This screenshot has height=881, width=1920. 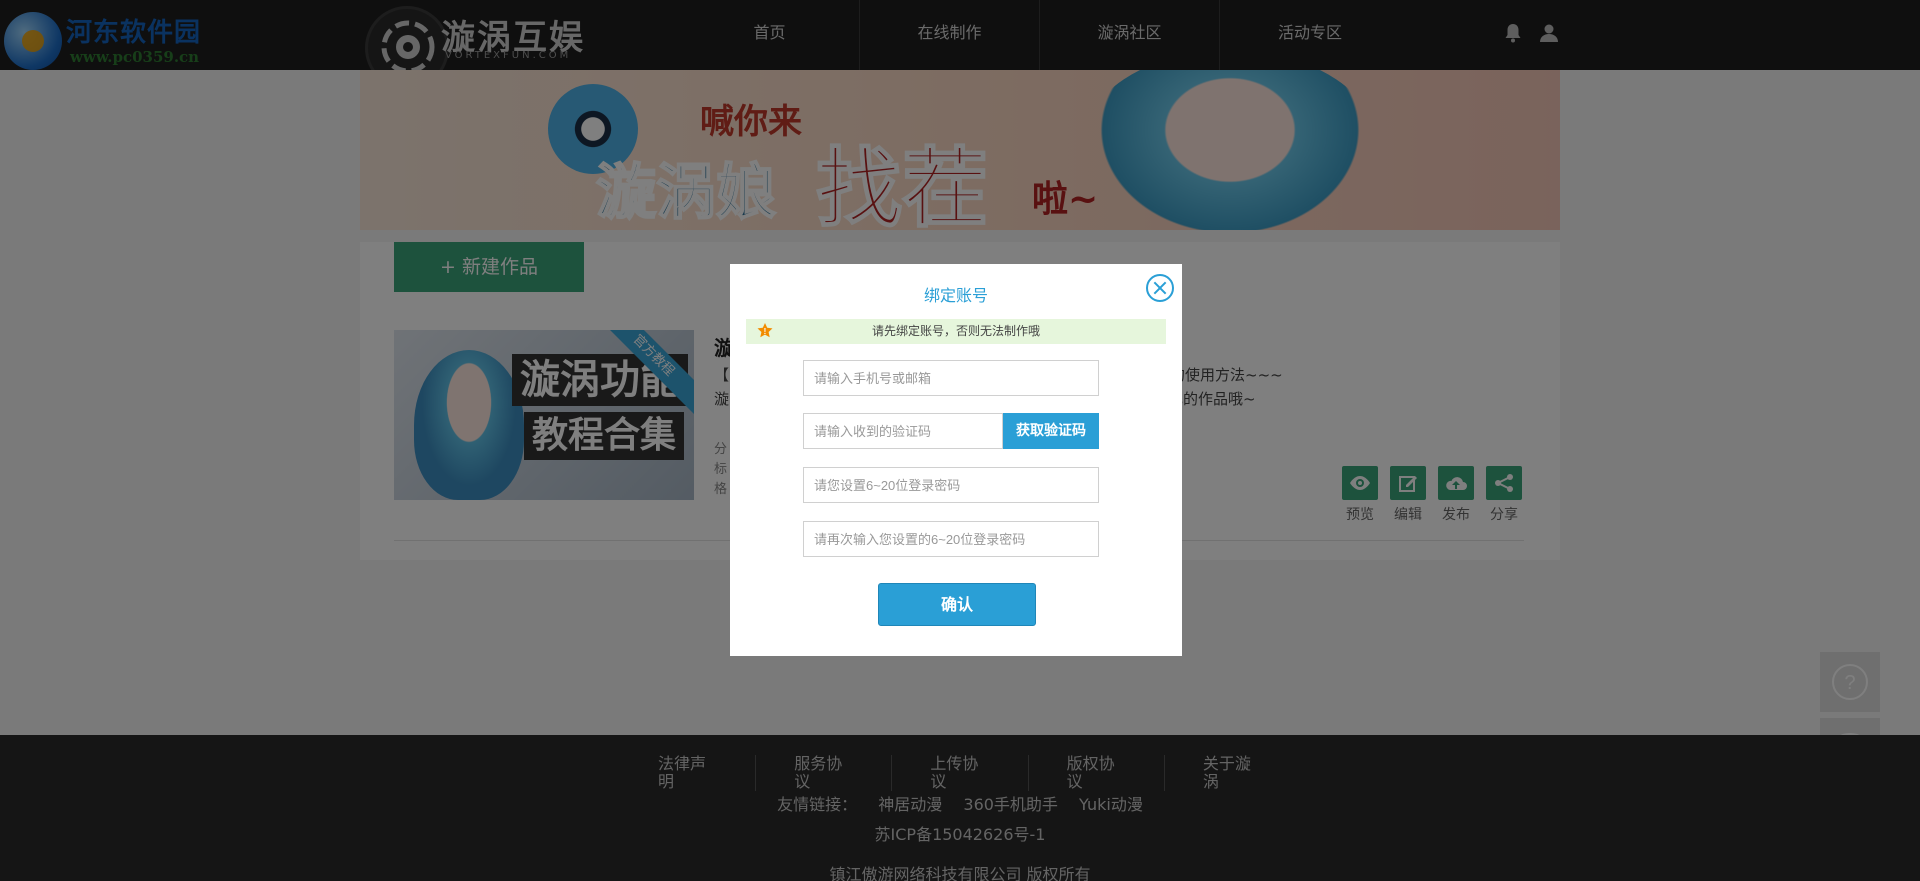 What do you see at coordinates (951, 539) in the screenshot?
I see `confirm-password-input` at bounding box center [951, 539].